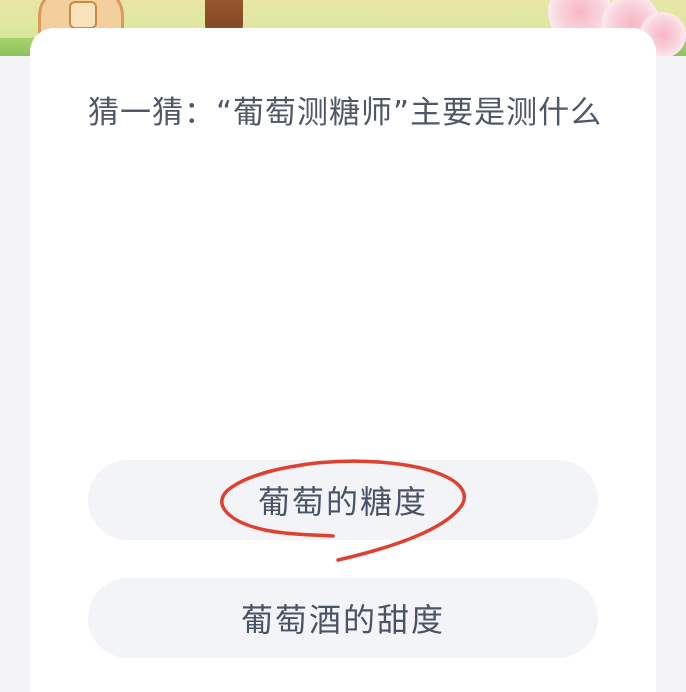 Image resolution: width=686 pixels, height=692 pixels. I want to click on question-text: 猜一猜：“葡萄测糖师”主要是测什么, so click(345, 113).